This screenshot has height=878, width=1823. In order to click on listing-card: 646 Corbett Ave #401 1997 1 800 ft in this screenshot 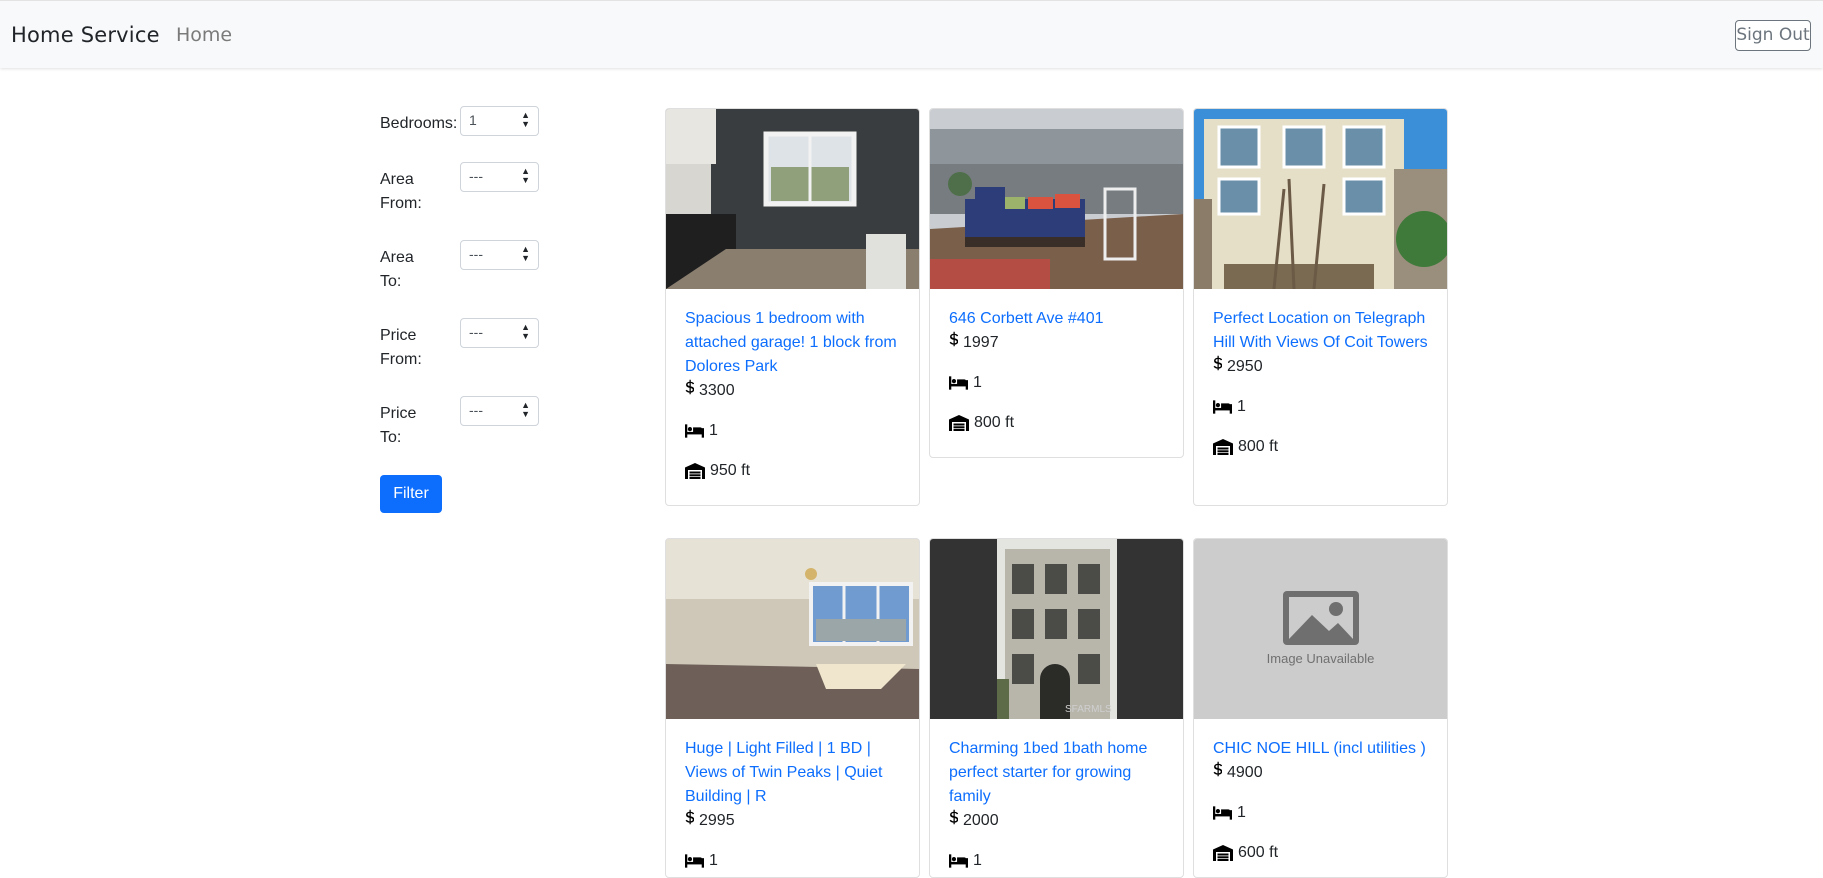, I will do `click(1056, 283)`.